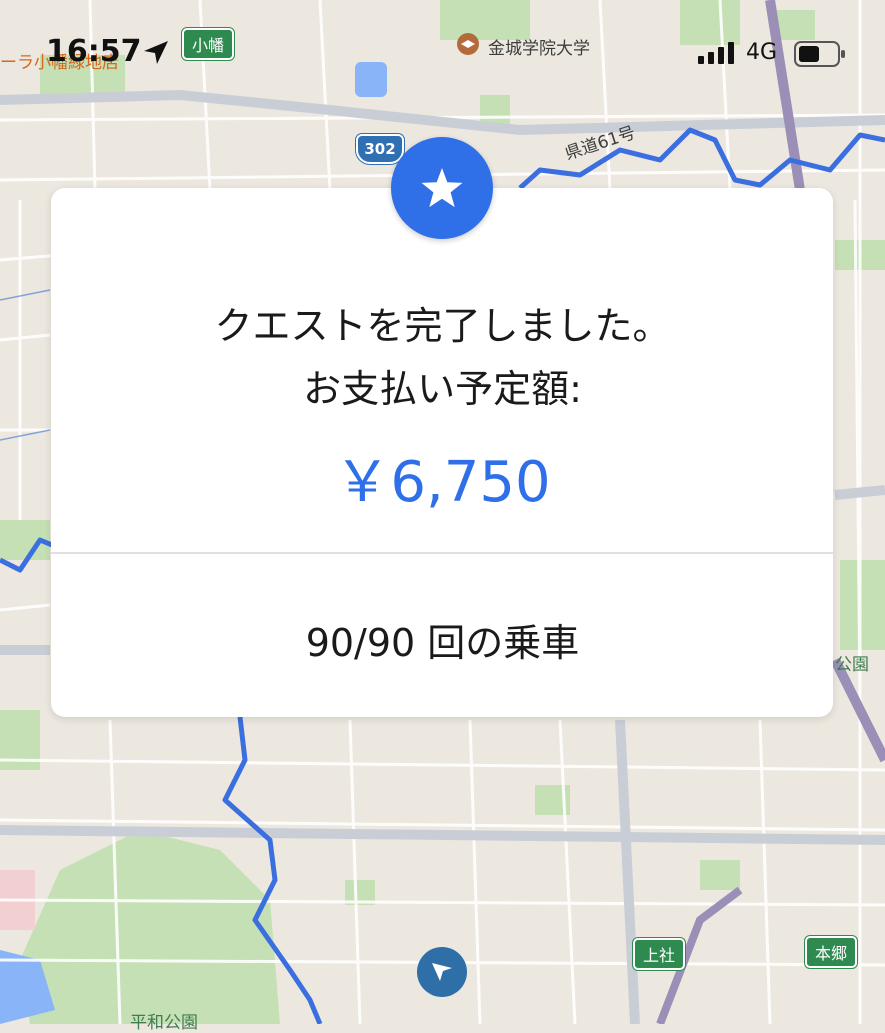 The height and width of the screenshot is (1033, 885). Describe the element at coordinates (659, 954) in the screenshot. I see `station-kamiyashiro: 上社` at that location.